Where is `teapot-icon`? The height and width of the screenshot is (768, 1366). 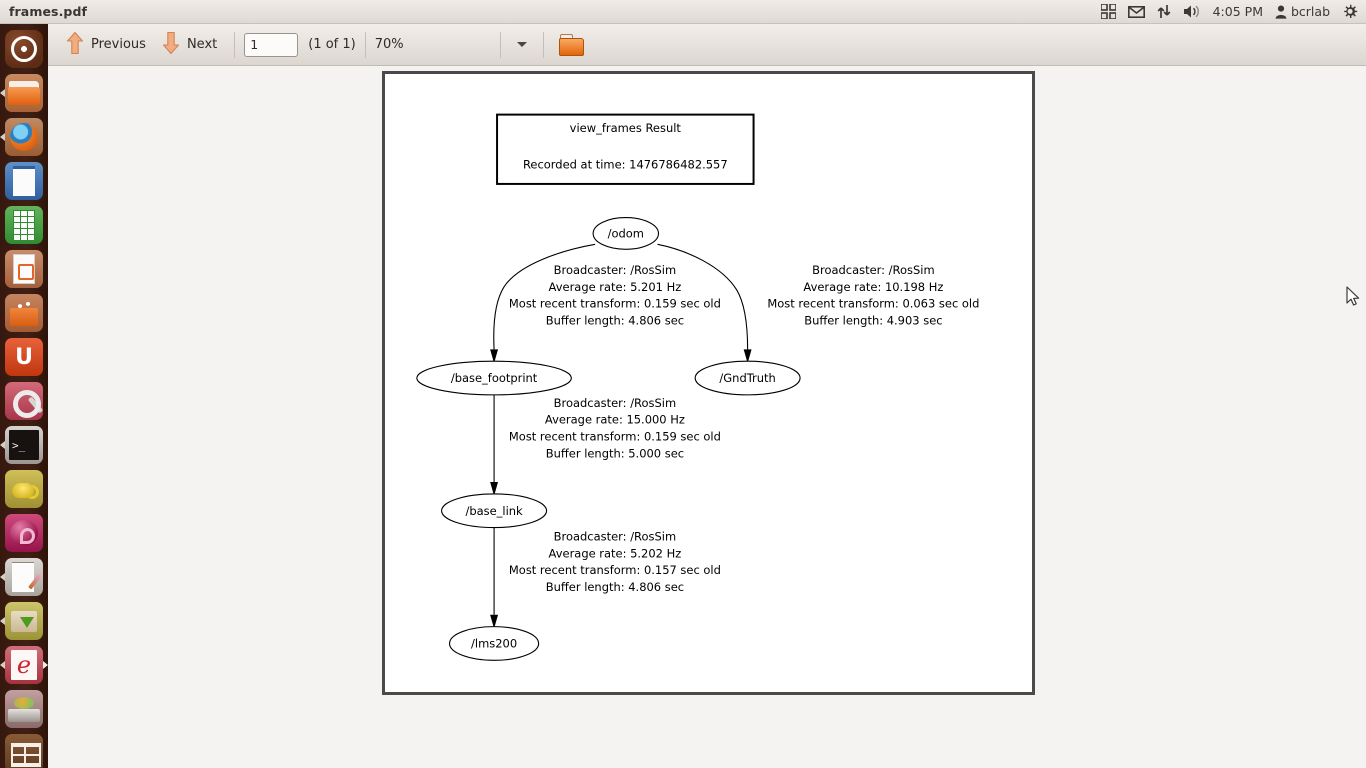
teapot-icon is located at coordinates (24, 489).